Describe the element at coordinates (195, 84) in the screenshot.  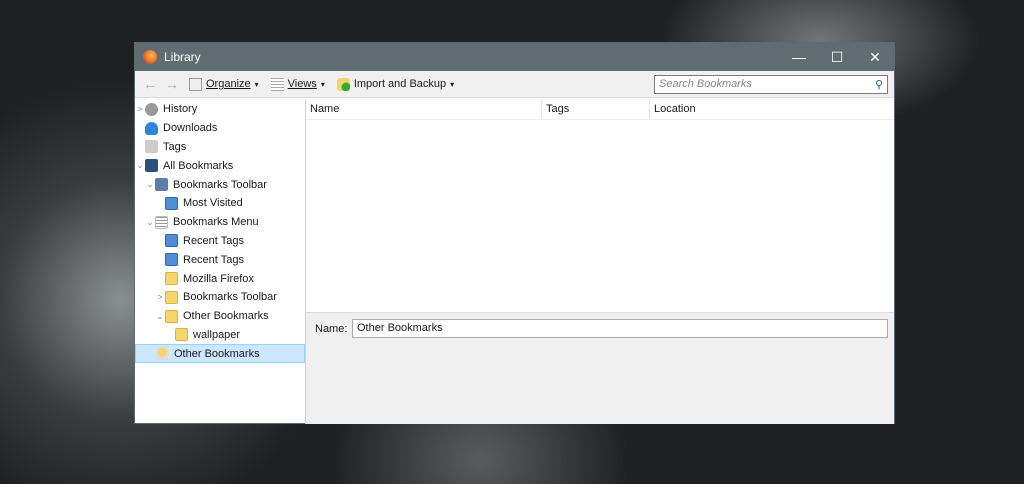
I see `organize-icon` at that location.